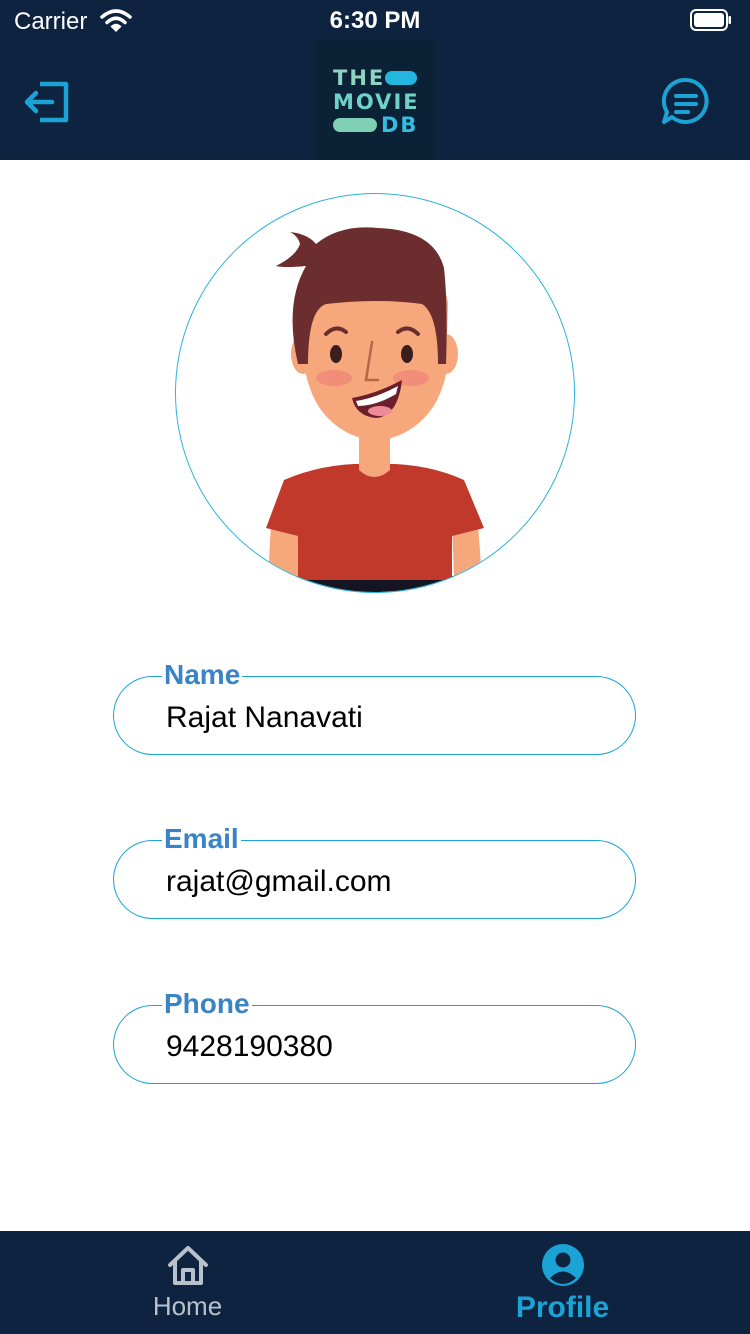  I want to click on tab-home: Home, so click(187, 1282).